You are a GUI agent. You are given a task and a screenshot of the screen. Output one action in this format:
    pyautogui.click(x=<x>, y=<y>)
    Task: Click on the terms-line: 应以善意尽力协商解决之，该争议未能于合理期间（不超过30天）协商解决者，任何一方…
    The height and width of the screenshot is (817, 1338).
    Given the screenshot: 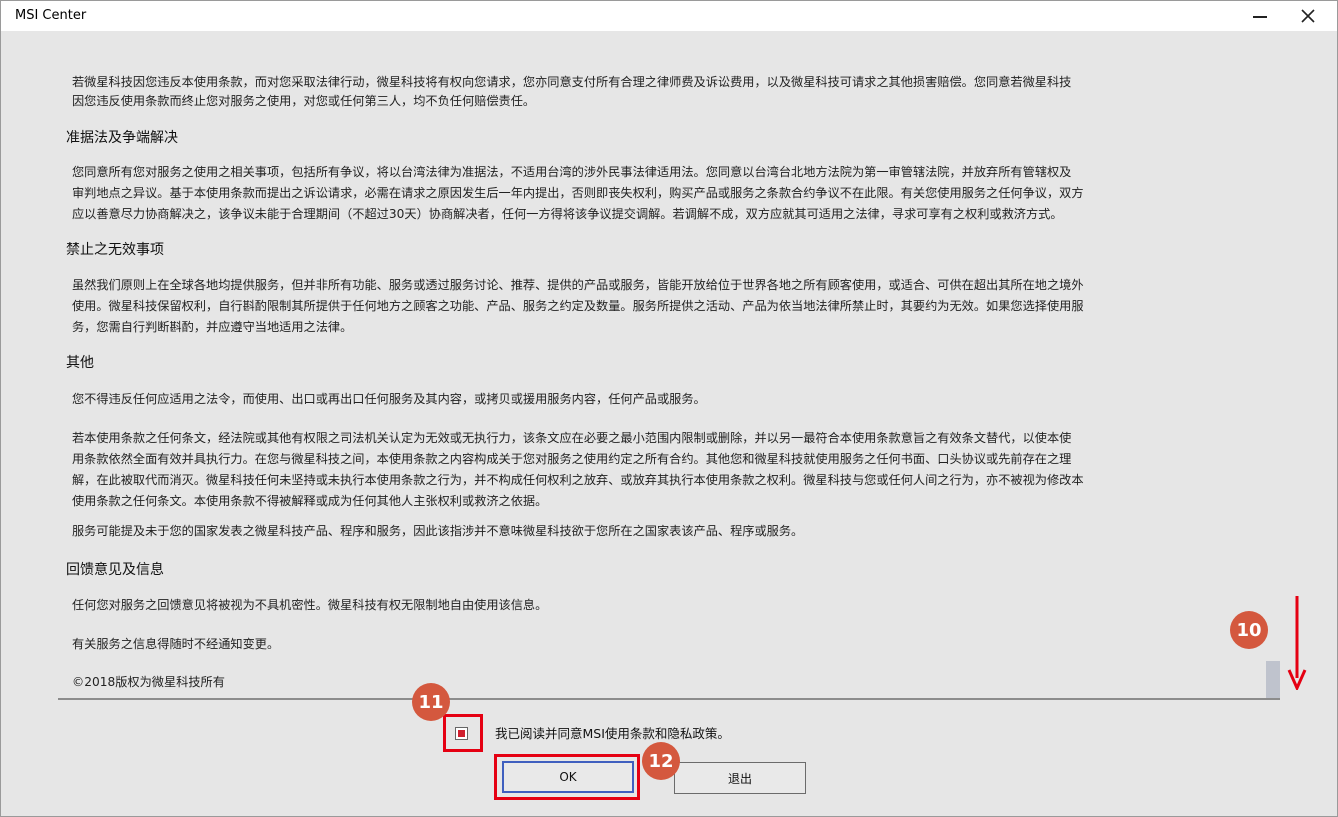 What is the action you would take?
    pyautogui.click(x=567, y=214)
    